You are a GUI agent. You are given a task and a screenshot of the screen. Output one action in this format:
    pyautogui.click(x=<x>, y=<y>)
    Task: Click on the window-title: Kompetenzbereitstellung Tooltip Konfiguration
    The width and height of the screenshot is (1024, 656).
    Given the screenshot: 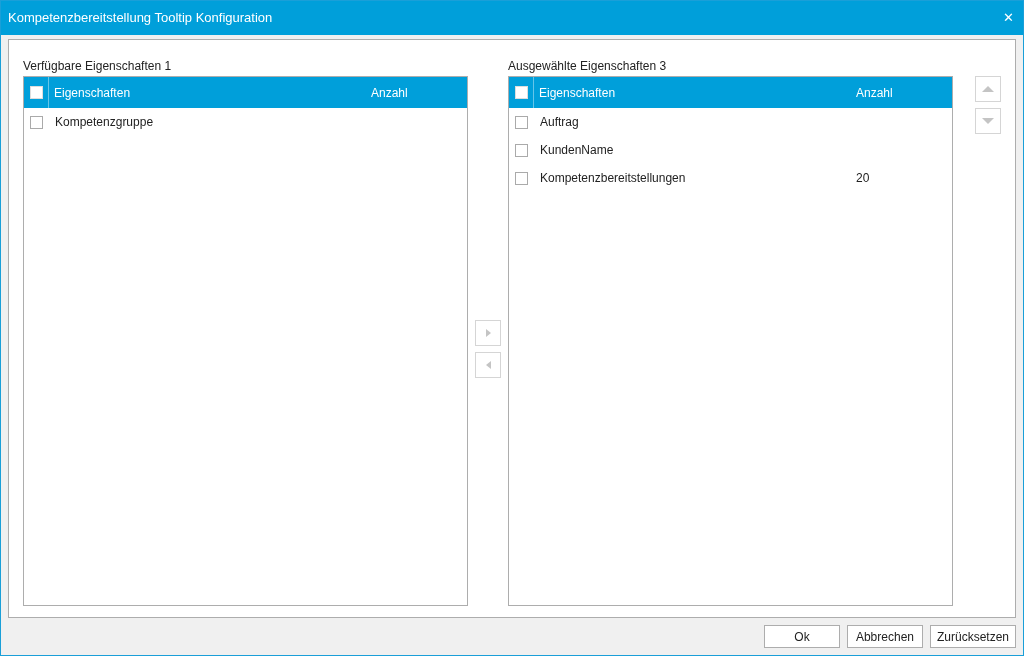 What is the action you would take?
    pyautogui.click(x=140, y=18)
    